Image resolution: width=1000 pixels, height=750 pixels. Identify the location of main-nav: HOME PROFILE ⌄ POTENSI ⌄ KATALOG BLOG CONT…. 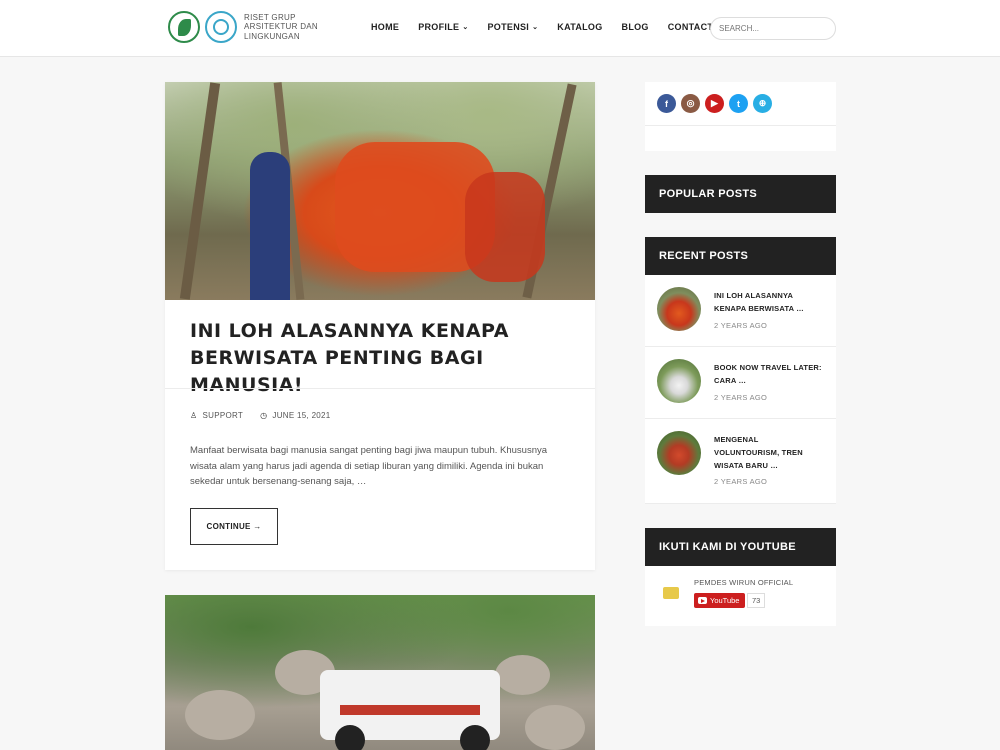
(551, 27).